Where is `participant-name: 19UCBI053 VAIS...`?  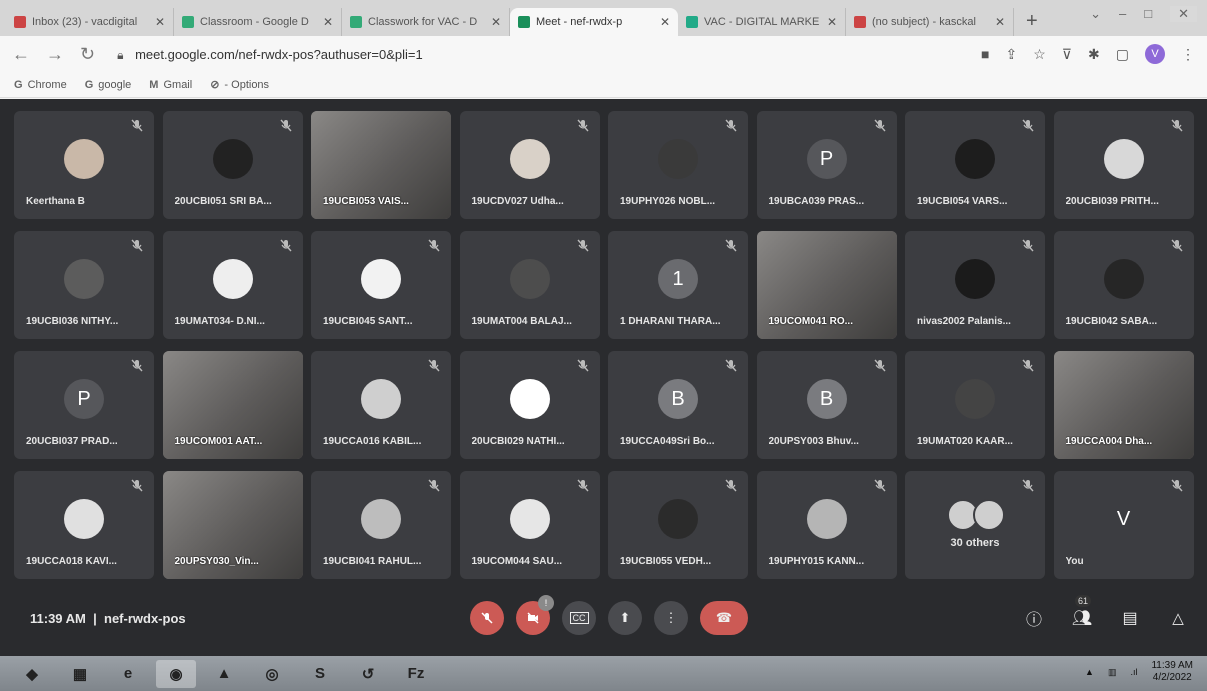
participant-name: 19UCBI053 VAIS... is located at coordinates (366, 201).